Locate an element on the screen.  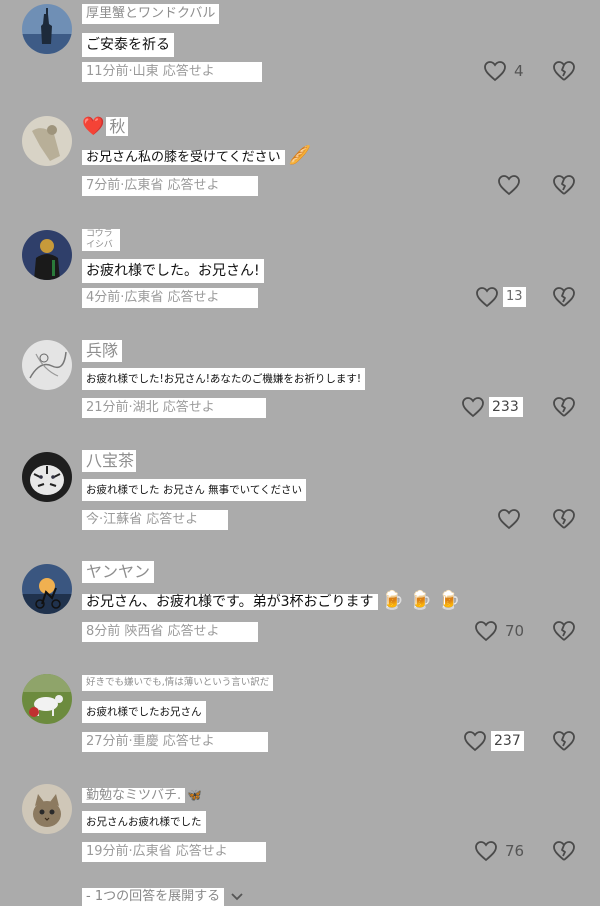
like-button: 70 is located at coordinates (500, 631).